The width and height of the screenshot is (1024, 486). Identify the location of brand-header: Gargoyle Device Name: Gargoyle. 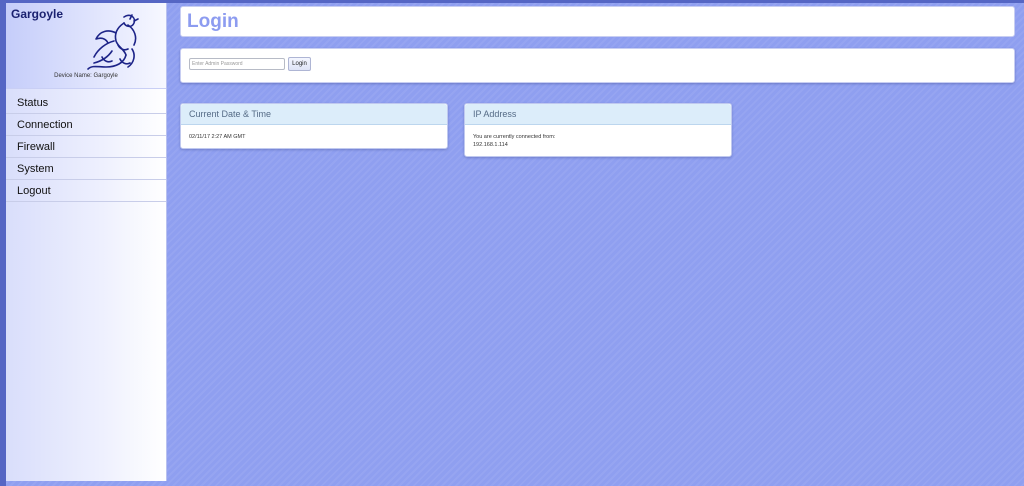
(86, 46).